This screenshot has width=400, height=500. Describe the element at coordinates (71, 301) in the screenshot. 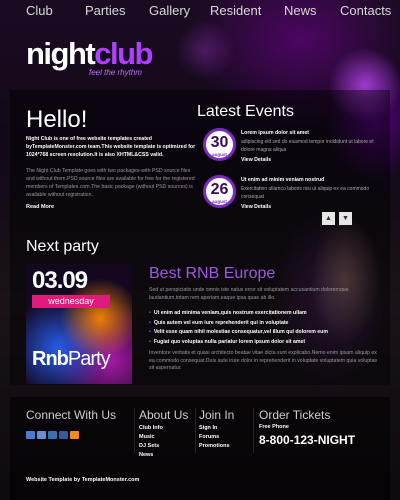

I see `poster-weekday: wednesday` at that location.